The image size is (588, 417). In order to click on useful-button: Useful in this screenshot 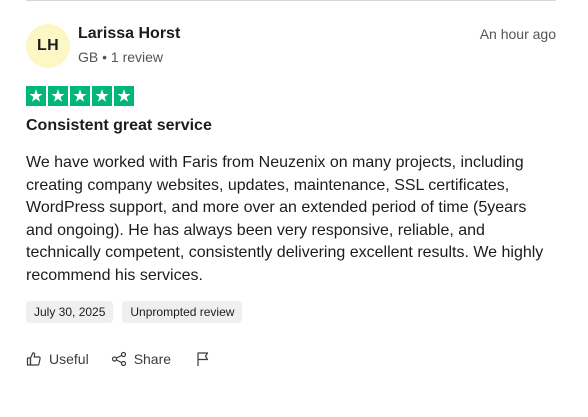, I will do `click(57, 359)`.